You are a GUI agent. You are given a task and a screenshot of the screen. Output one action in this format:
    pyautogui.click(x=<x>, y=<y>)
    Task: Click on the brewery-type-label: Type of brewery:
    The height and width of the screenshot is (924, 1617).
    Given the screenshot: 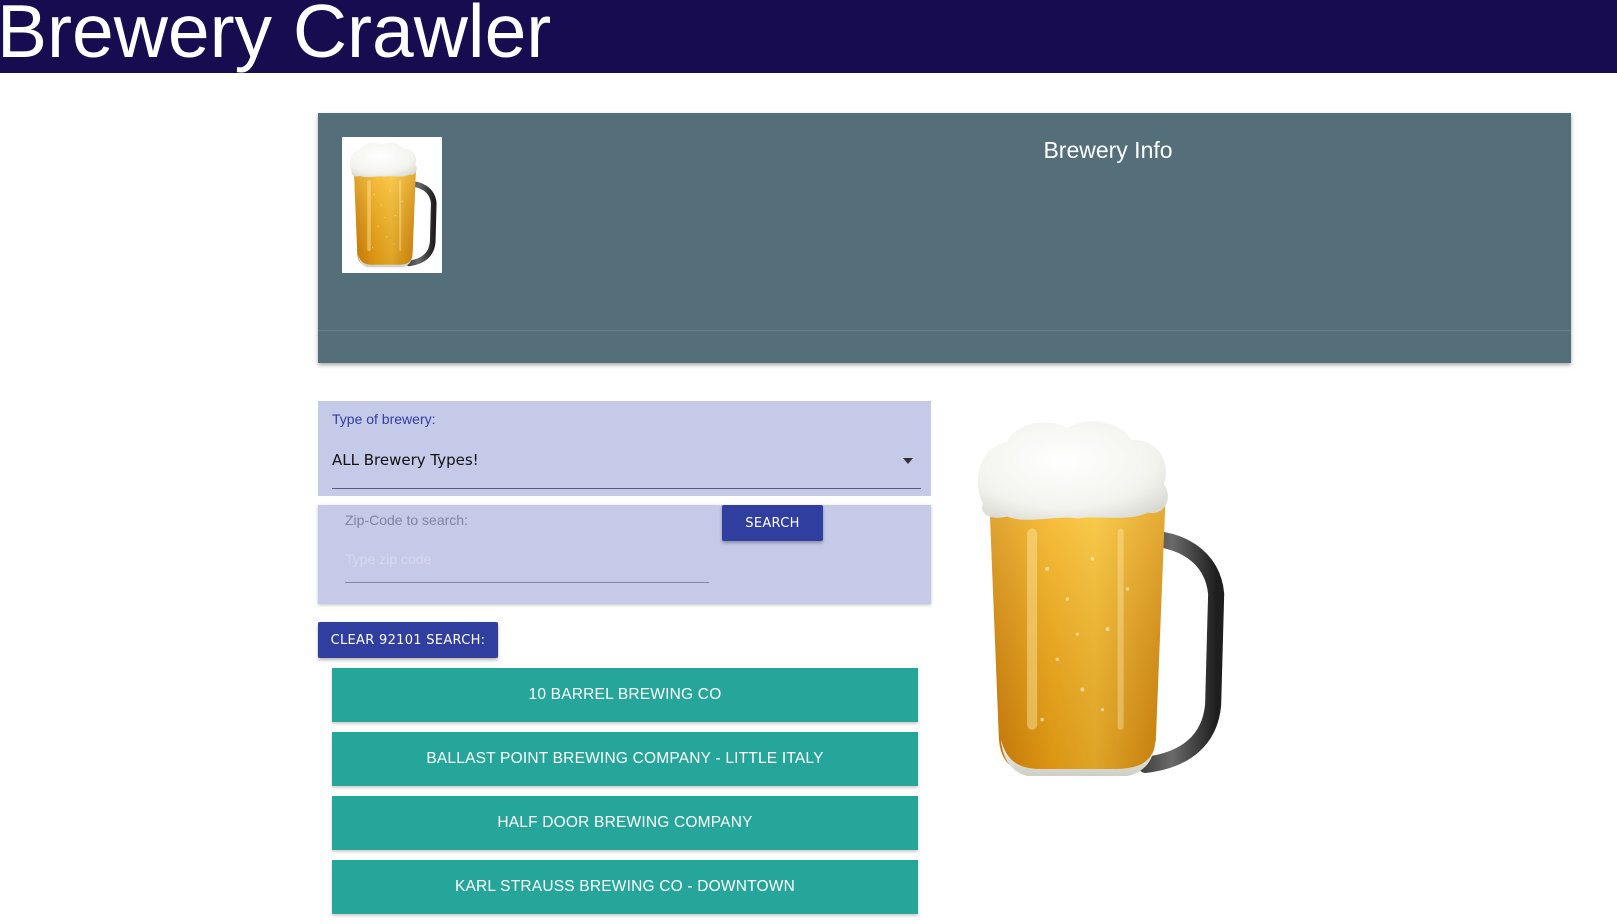 What is the action you would take?
    pyautogui.click(x=384, y=419)
    